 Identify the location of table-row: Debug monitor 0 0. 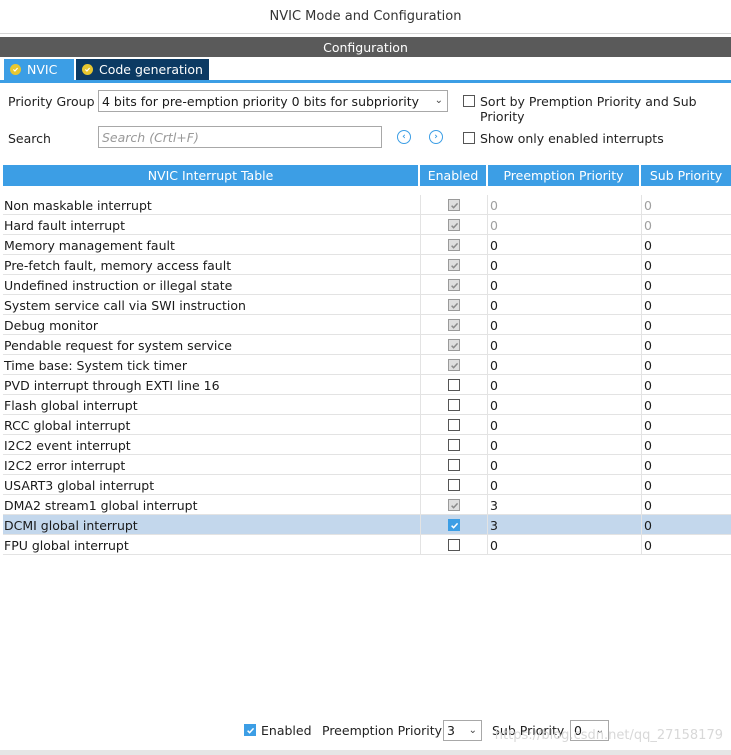
(367, 325).